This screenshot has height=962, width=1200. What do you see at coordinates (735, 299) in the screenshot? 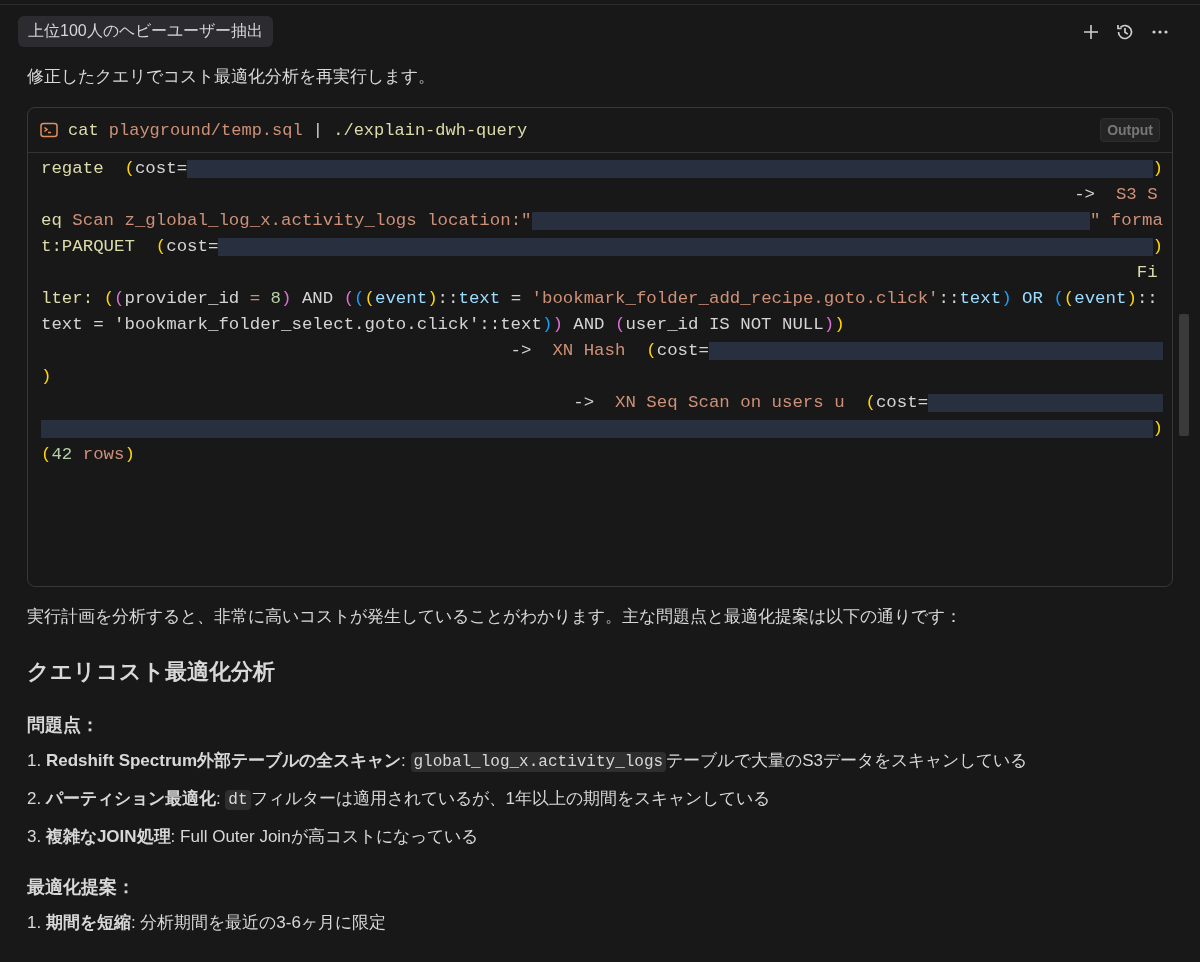
I see `code-text: 'bookmark_folder_add_recipe.goto.click'` at bounding box center [735, 299].